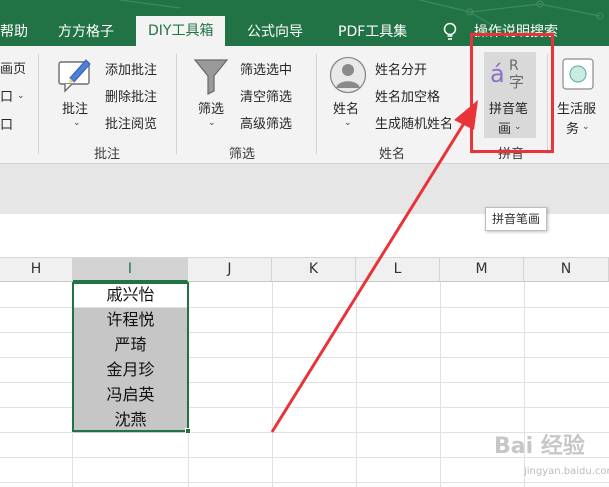 The image size is (609, 487). I want to click on ribbon-partial-item-3: 口, so click(6, 123).